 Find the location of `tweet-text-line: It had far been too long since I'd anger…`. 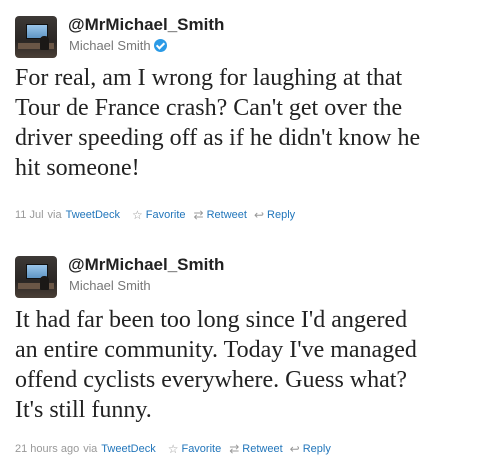

tweet-text-line: It had far been too long since I'd anger… is located at coordinates (211, 320).